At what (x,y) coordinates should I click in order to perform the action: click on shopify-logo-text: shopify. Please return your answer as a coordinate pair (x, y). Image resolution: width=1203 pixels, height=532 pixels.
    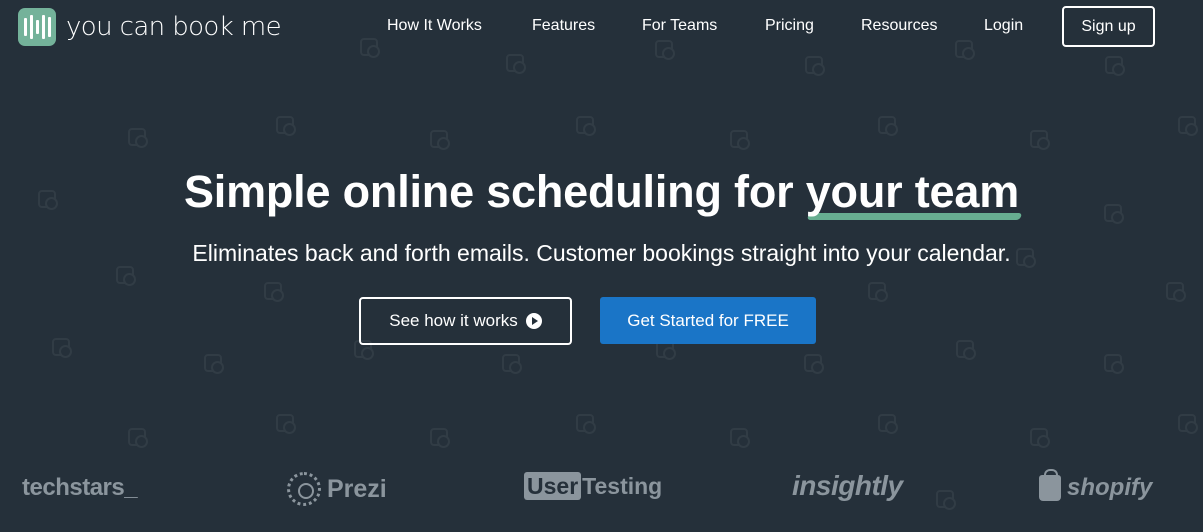
    Looking at the image, I should click on (1110, 487).